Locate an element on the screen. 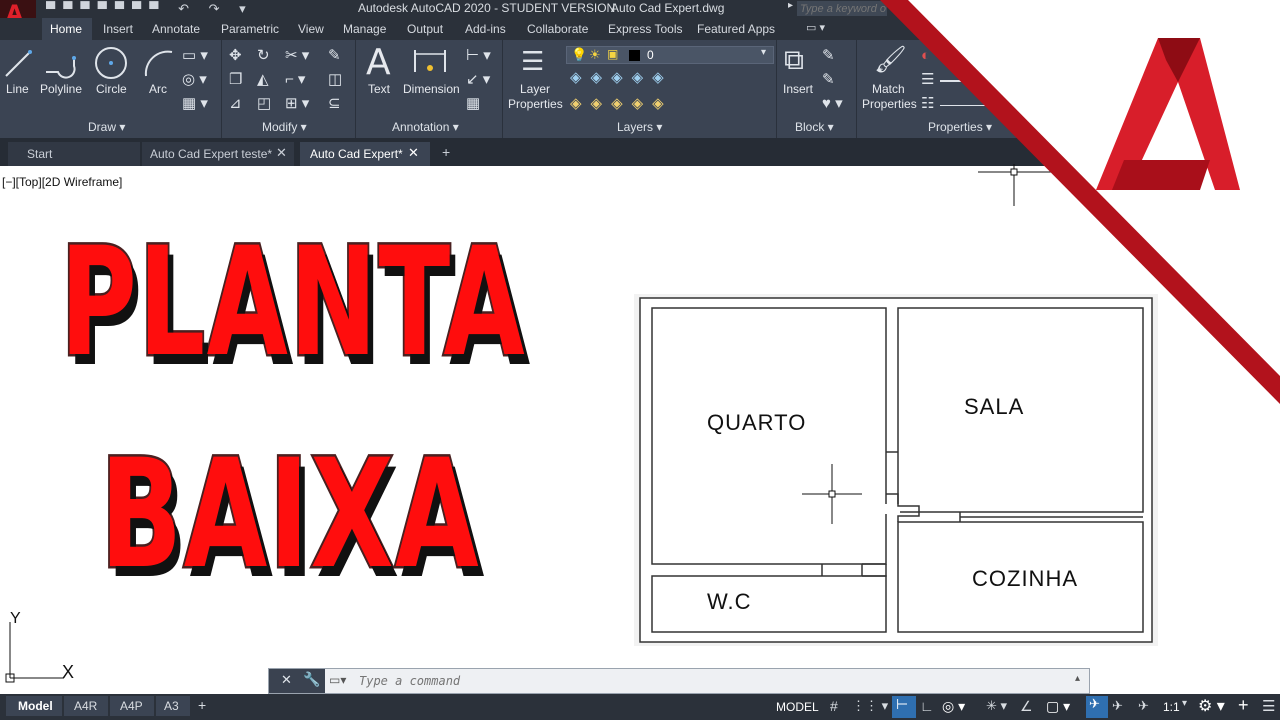 This screenshot has height=720, width=1280. circle-icon is located at coordinates (111, 63).